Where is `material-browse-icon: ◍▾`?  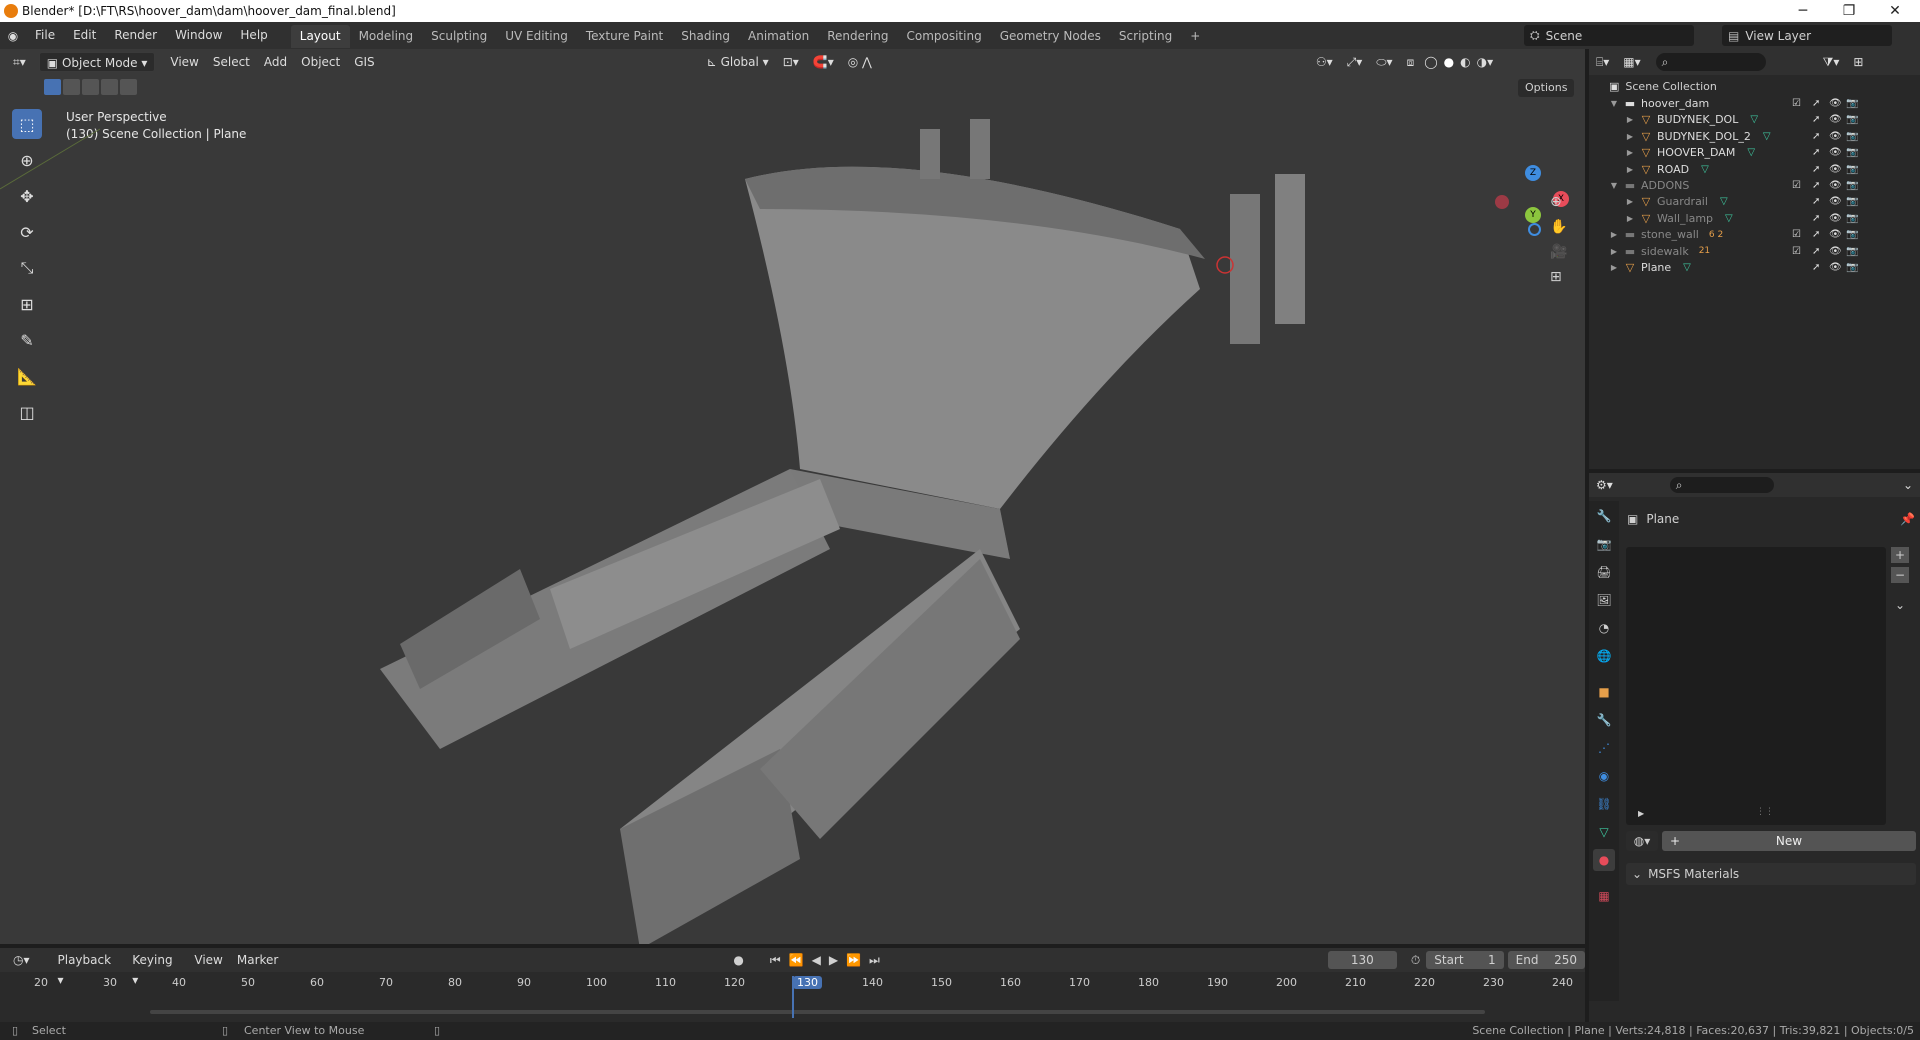 material-browse-icon: ◍▾ is located at coordinates (1642, 841).